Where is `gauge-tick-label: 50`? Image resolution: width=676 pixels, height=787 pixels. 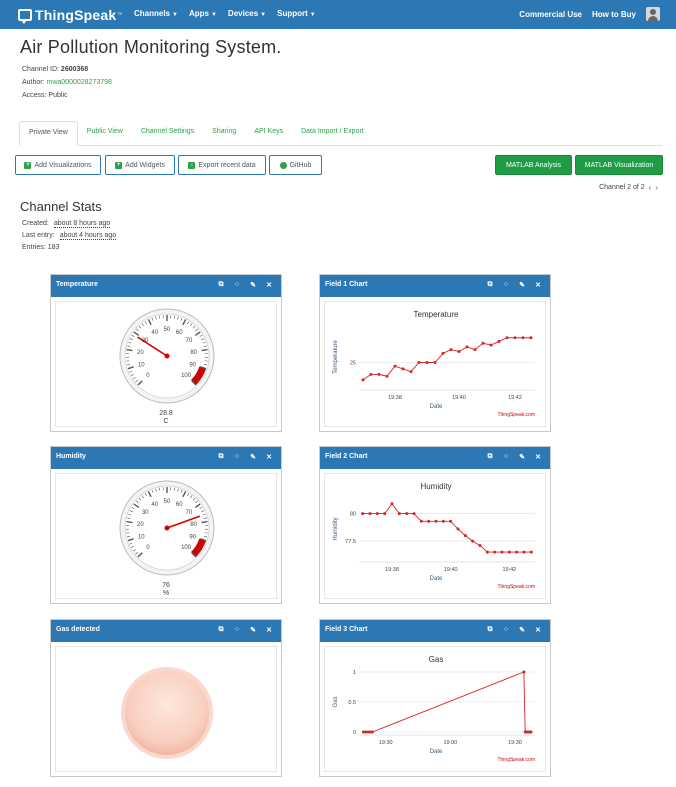
gauge-tick-label: 50 is located at coordinates (167, 330).